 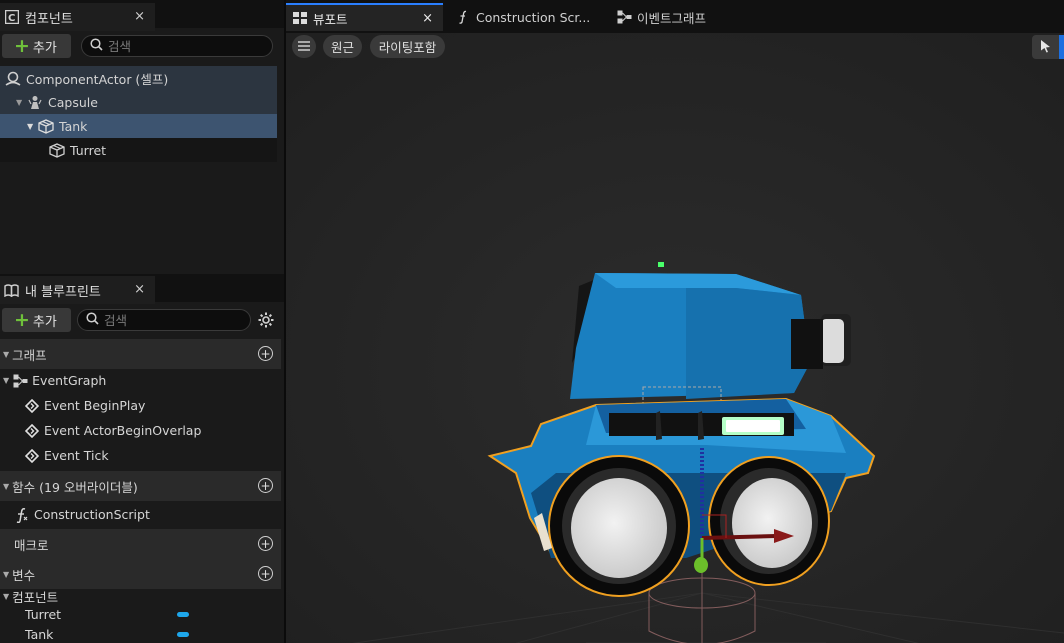 What do you see at coordinates (76, 455) in the screenshot?
I see `event-label: Event Tick` at bounding box center [76, 455].